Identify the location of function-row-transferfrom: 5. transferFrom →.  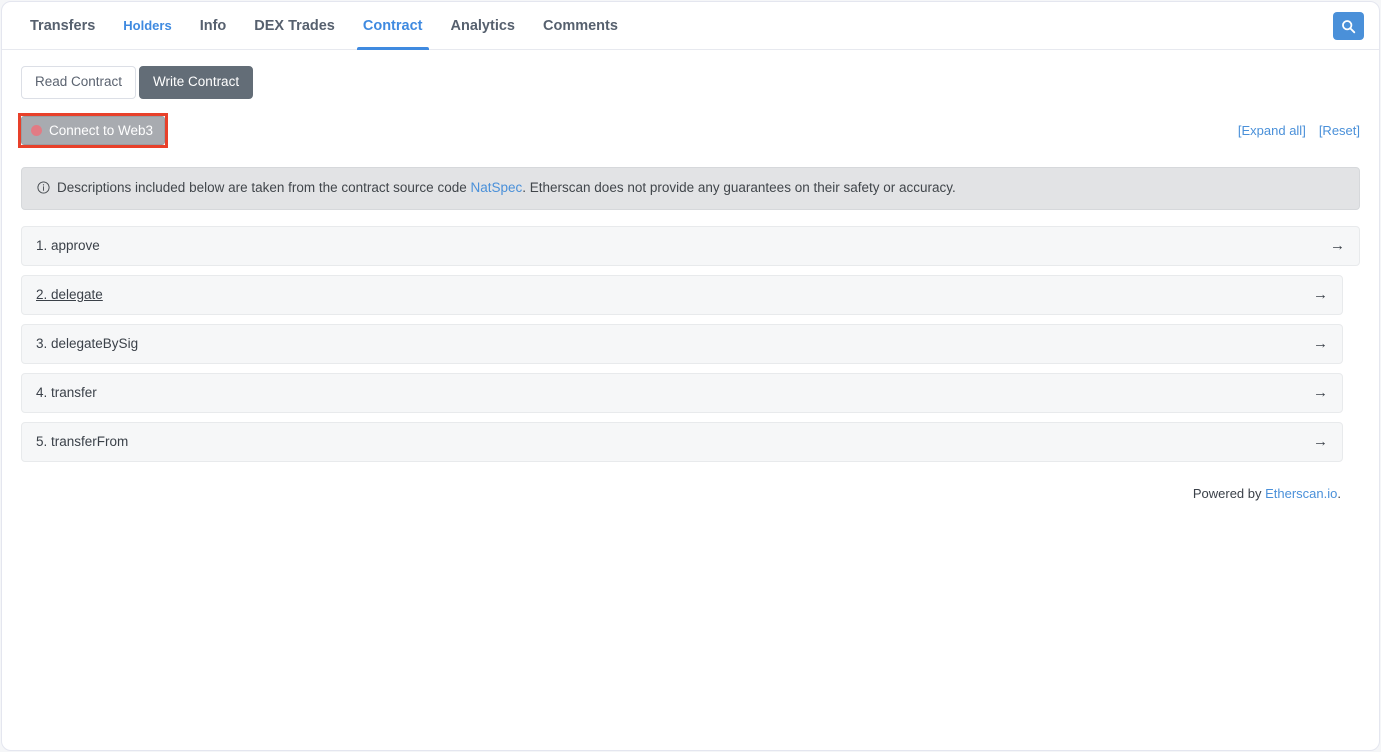
(682, 441).